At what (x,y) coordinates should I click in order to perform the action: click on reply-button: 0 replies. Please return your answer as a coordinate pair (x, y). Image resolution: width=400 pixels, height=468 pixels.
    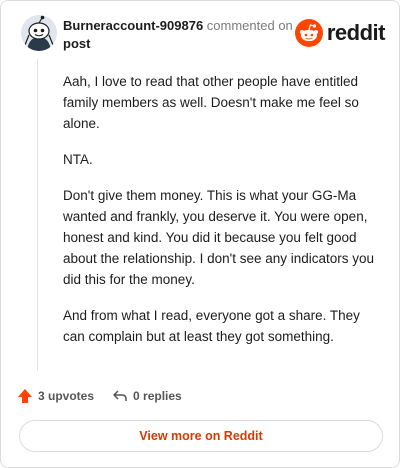
    Looking at the image, I should click on (147, 396).